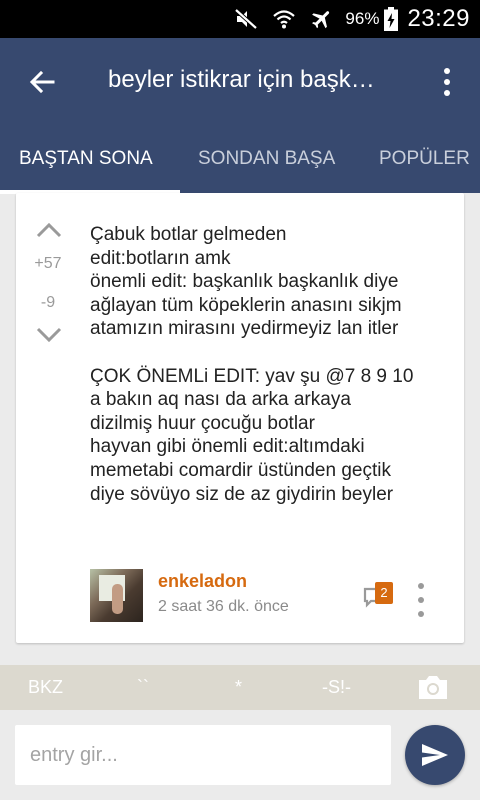  I want to click on entry-blank-line, so click(271, 353).